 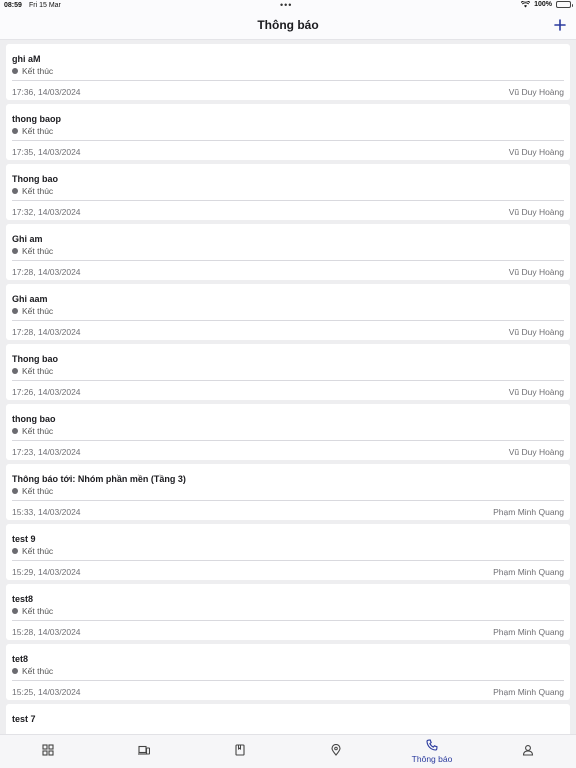 What do you see at coordinates (432, 751) in the screenshot?
I see `tab-phone: Thông báo` at bounding box center [432, 751].